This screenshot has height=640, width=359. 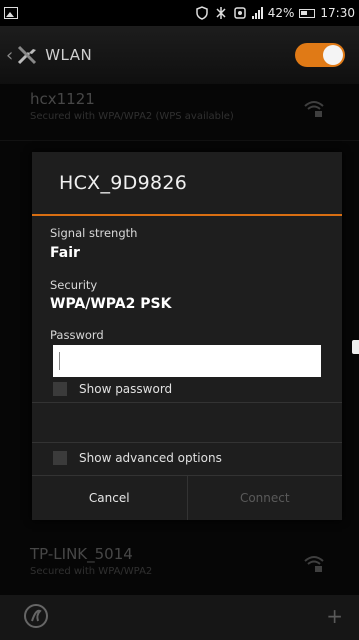 What do you see at coordinates (337, 13) in the screenshot?
I see `clock: 17:30` at bounding box center [337, 13].